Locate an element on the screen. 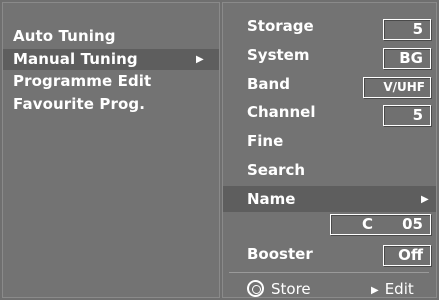 This screenshot has width=439, height=300. menu-item-favourite-prog: Favourite Prog. is located at coordinates (111, 104).